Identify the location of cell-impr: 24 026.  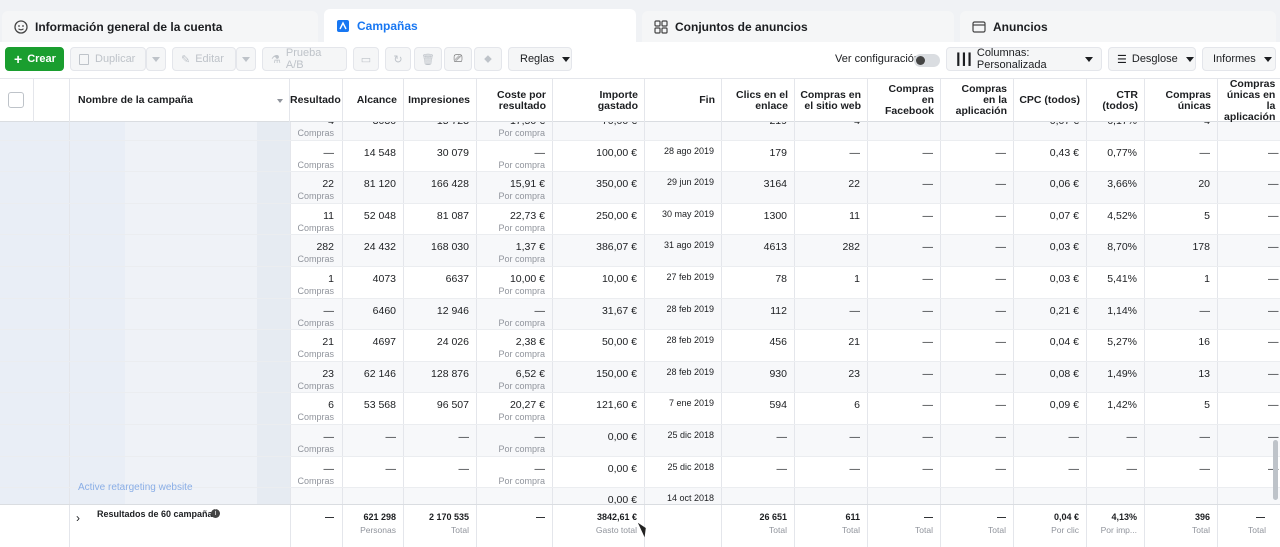
(452, 342).